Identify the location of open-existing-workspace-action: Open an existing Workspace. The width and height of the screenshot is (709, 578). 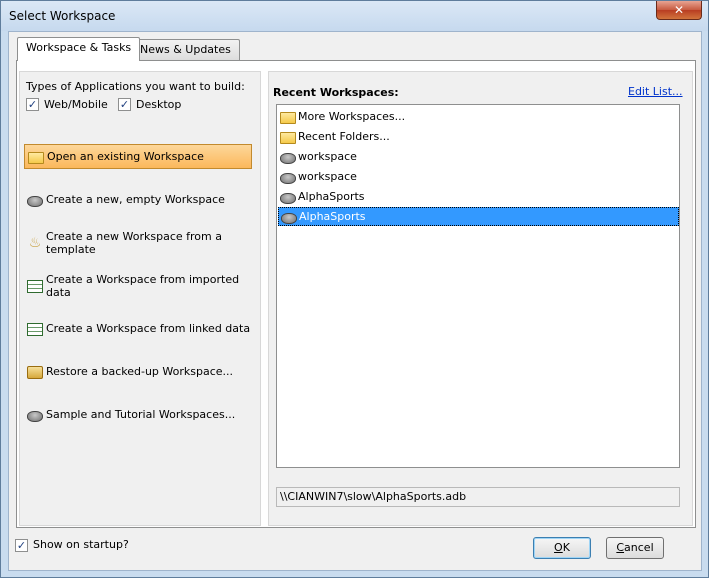
(138, 156).